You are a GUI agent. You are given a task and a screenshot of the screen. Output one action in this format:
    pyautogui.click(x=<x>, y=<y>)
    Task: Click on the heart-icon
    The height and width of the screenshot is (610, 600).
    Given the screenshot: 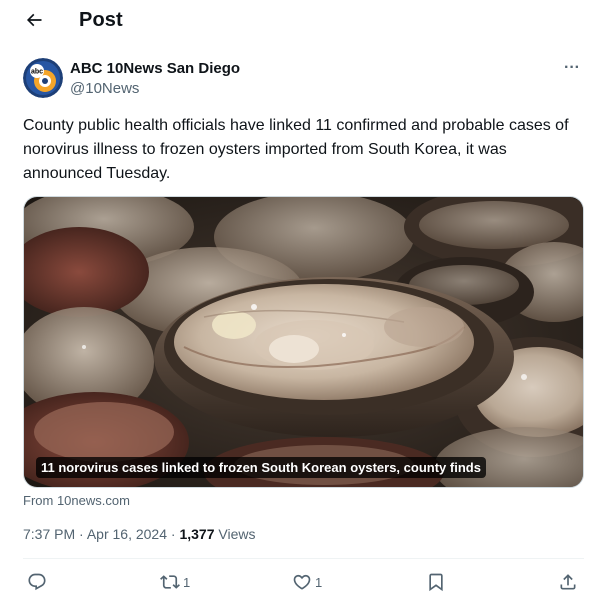 What is the action you would take?
    pyautogui.click(x=302, y=582)
    